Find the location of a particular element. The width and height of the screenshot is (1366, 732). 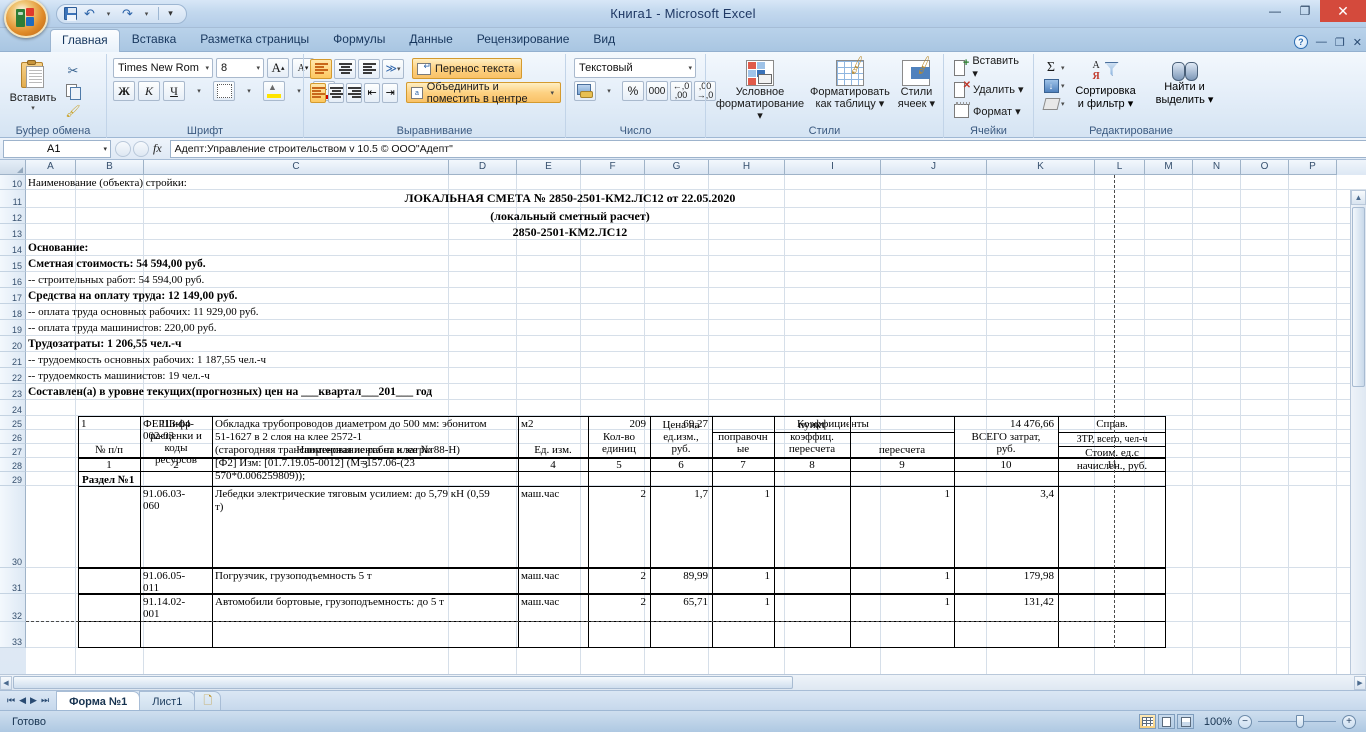

bold-button: Ж is located at coordinates (124, 91).